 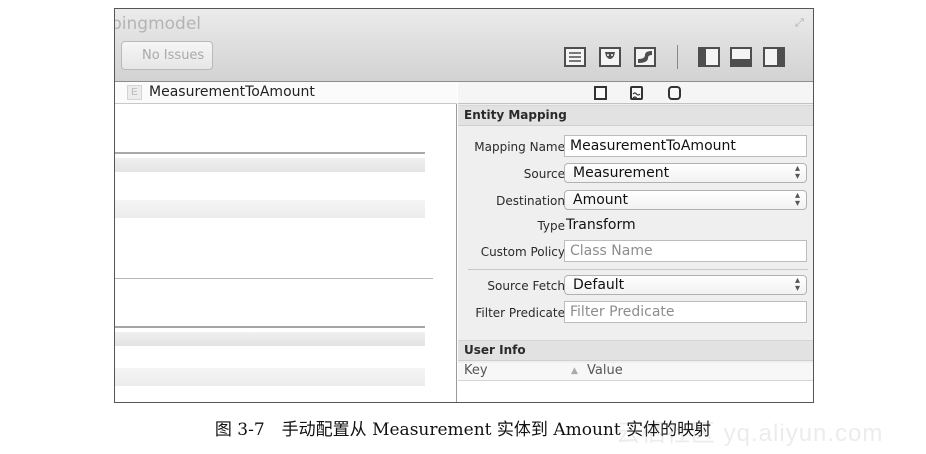 What do you see at coordinates (685, 251) in the screenshot?
I see `custom-policy-field: Class Name` at bounding box center [685, 251].